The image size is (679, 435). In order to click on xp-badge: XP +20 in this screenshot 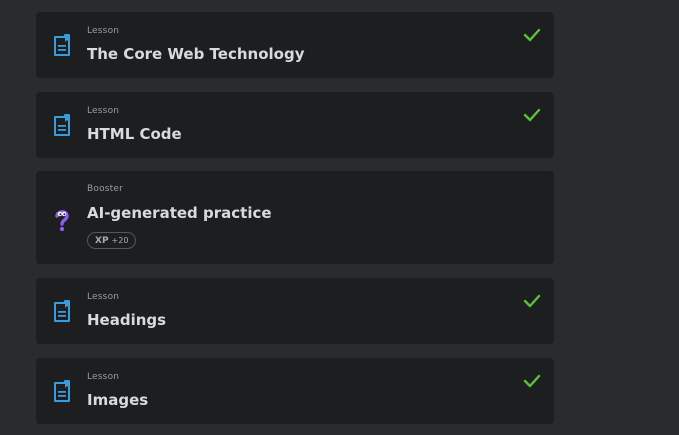, I will do `click(112, 240)`.